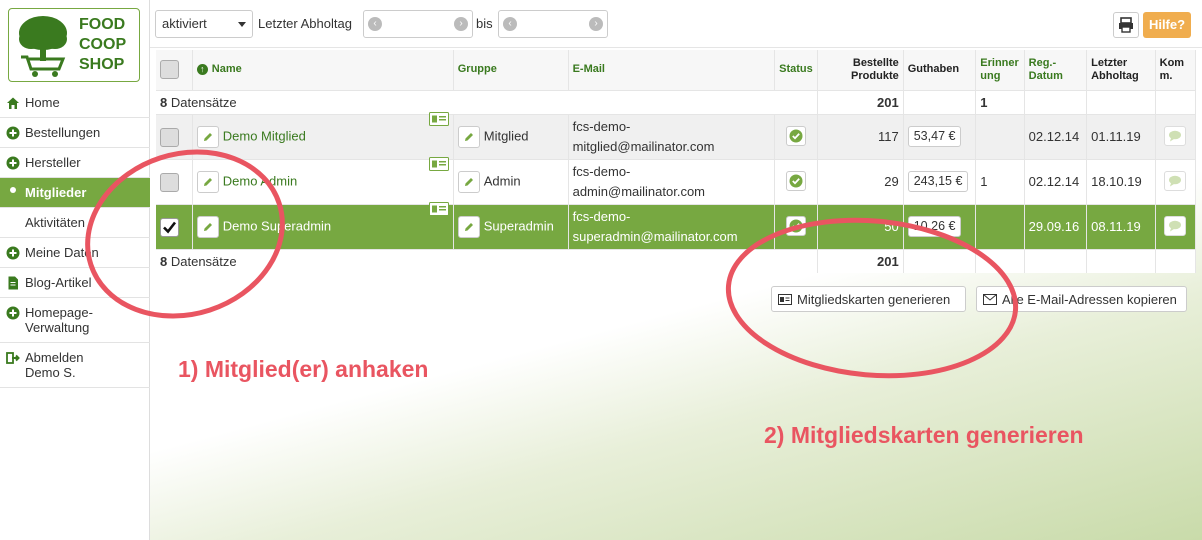  What do you see at coordinates (185, 234) in the screenshot?
I see `annotation-circle-checkboxes` at bounding box center [185, 234].